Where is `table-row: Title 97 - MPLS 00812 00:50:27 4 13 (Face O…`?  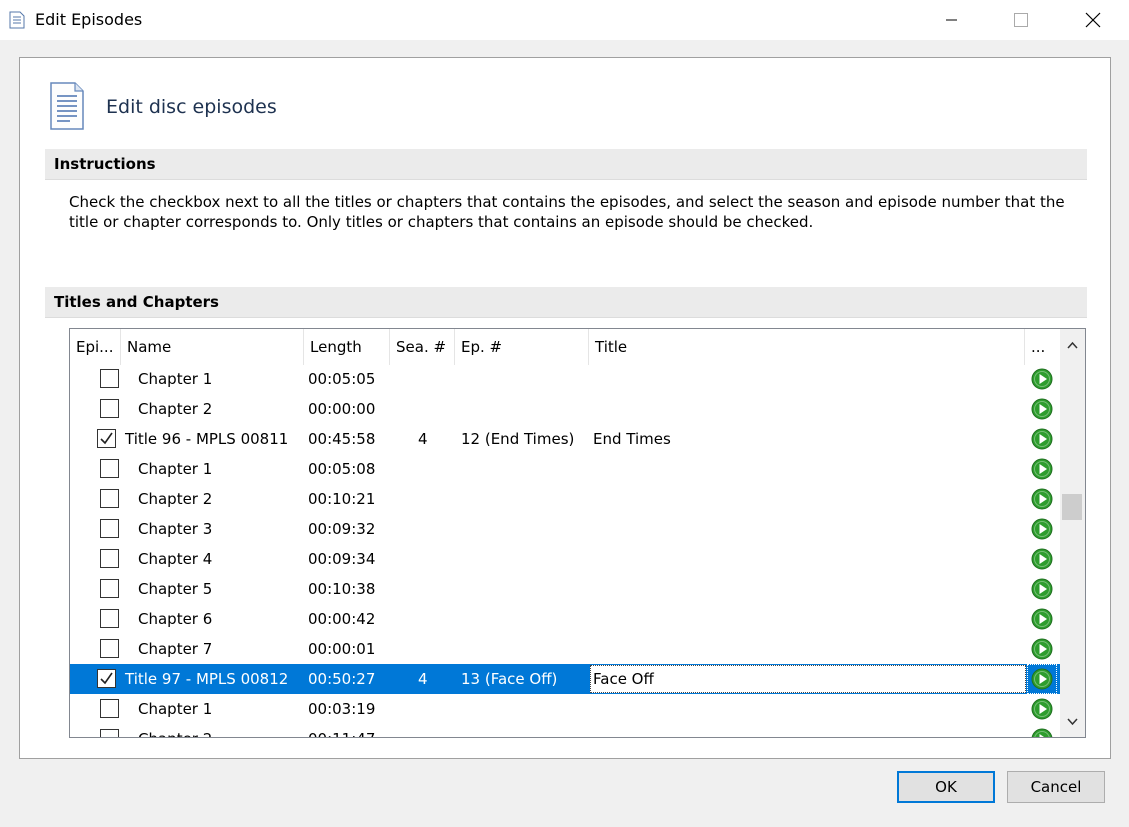 table-row: Title 97 - MPLS 00812 00:50:27 4 13 (Face O… is located at coordinates (565, 679).